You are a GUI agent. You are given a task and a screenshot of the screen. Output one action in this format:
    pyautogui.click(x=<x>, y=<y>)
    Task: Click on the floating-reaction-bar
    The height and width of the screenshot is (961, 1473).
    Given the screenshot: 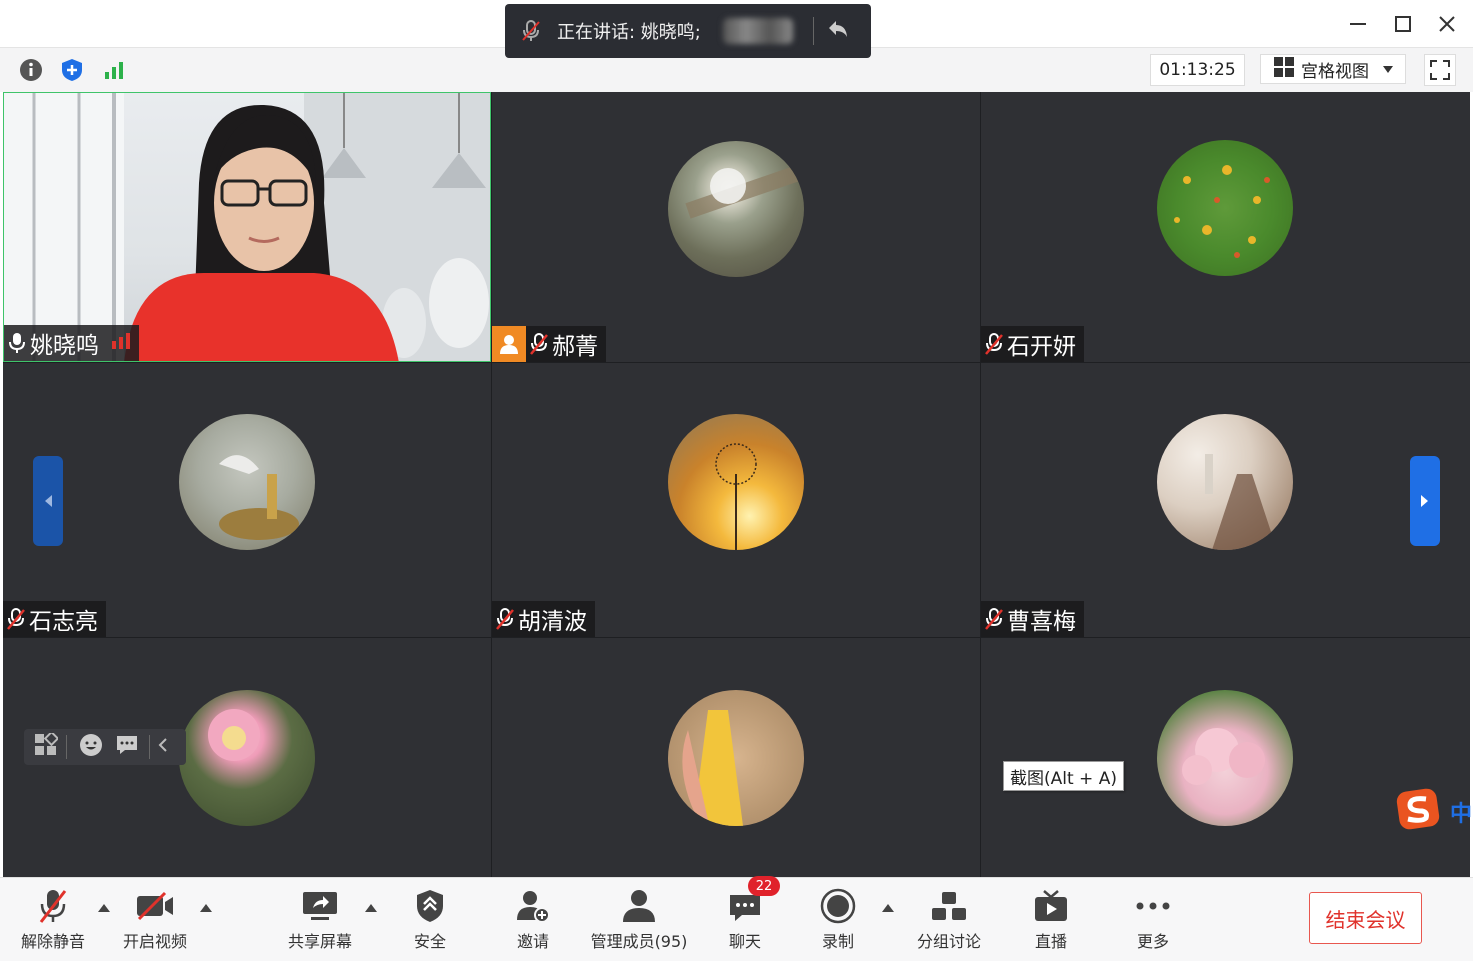 What is the action you would take?
    pyautogui.click(x=105, y=747)
    